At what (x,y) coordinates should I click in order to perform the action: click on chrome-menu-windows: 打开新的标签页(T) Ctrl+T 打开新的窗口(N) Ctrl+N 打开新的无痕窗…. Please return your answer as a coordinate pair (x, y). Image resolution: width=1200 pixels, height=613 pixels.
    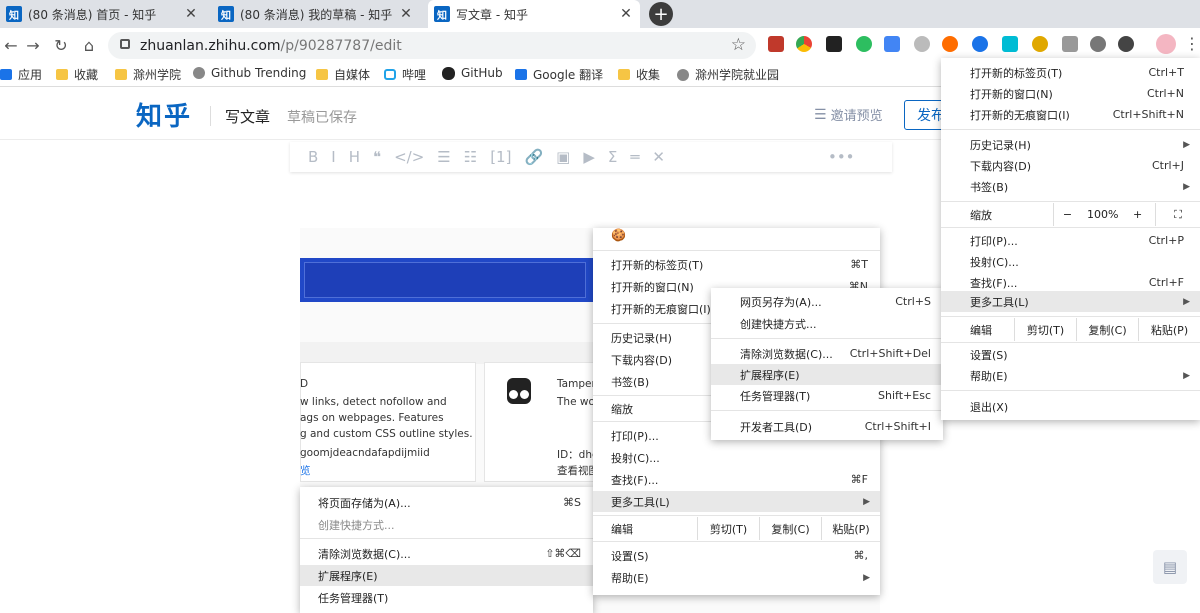
    Looking at the image, I should click on (1070, 239).